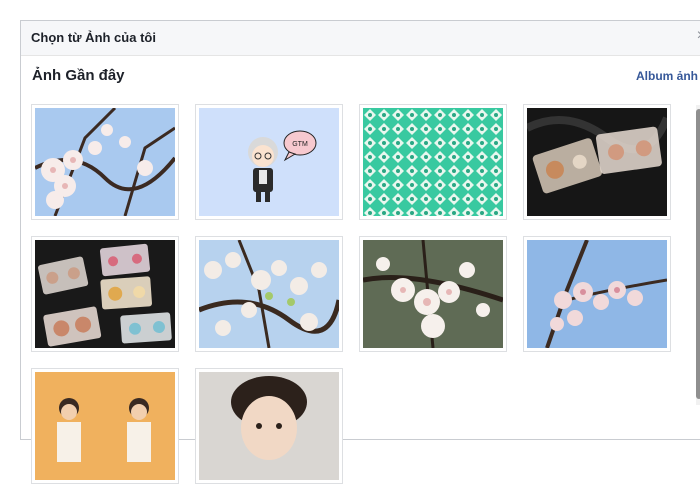 The width and height of the screenshot is (700, 484). I want to click on dialog-header: Chọn từ Ảnh của tôi ×, so click(360, 38).